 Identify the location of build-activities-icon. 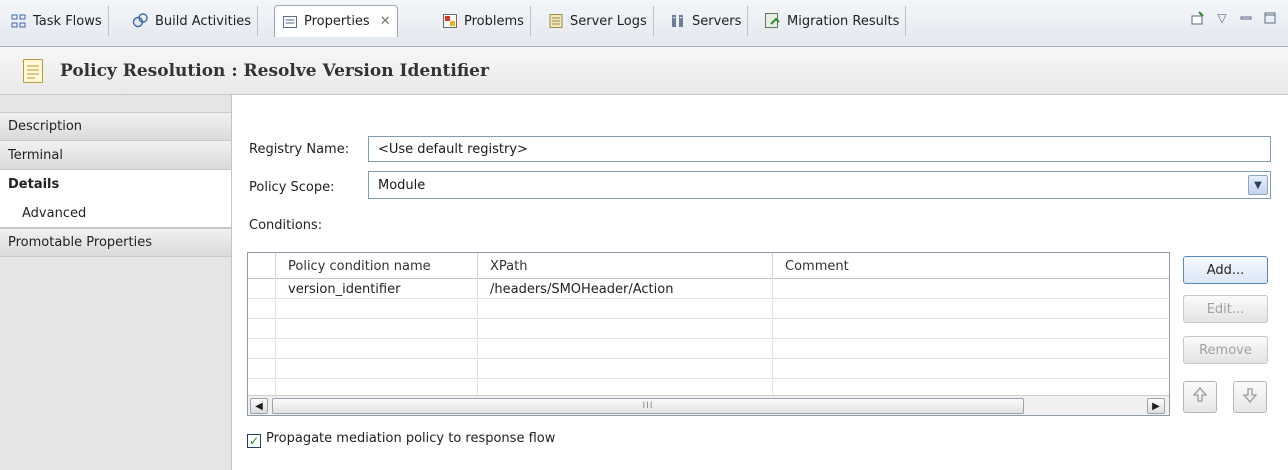
(141, 21).